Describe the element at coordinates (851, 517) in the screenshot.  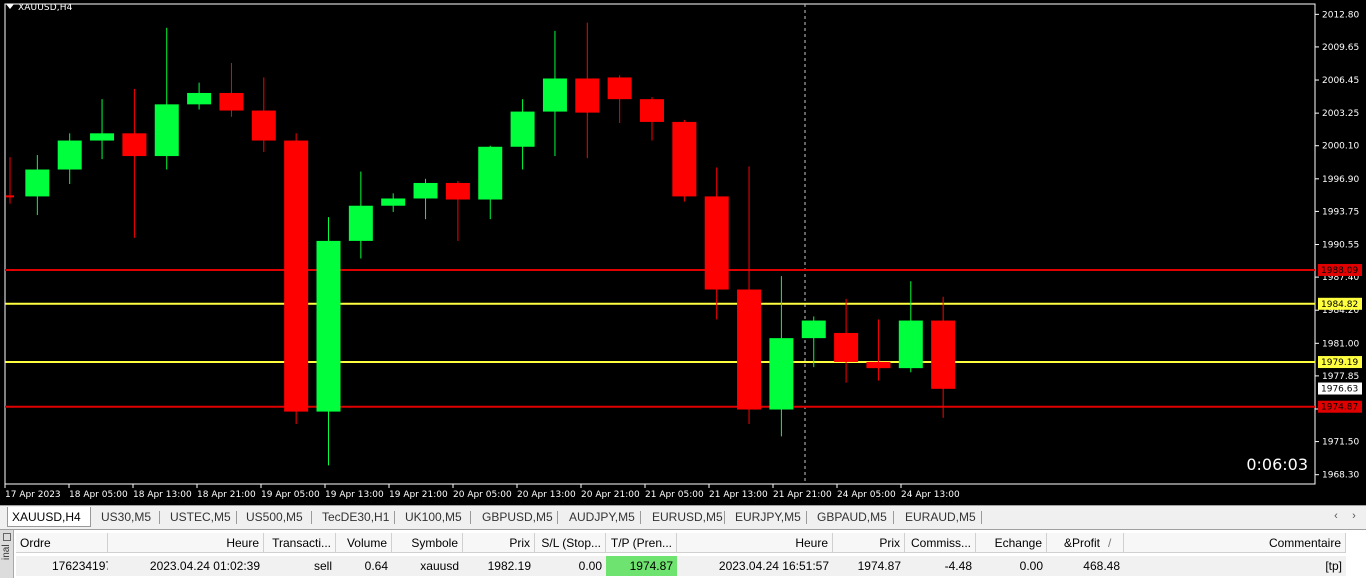
I see `tab-gbpaud-m5: GBPAUD,M5` at that location.